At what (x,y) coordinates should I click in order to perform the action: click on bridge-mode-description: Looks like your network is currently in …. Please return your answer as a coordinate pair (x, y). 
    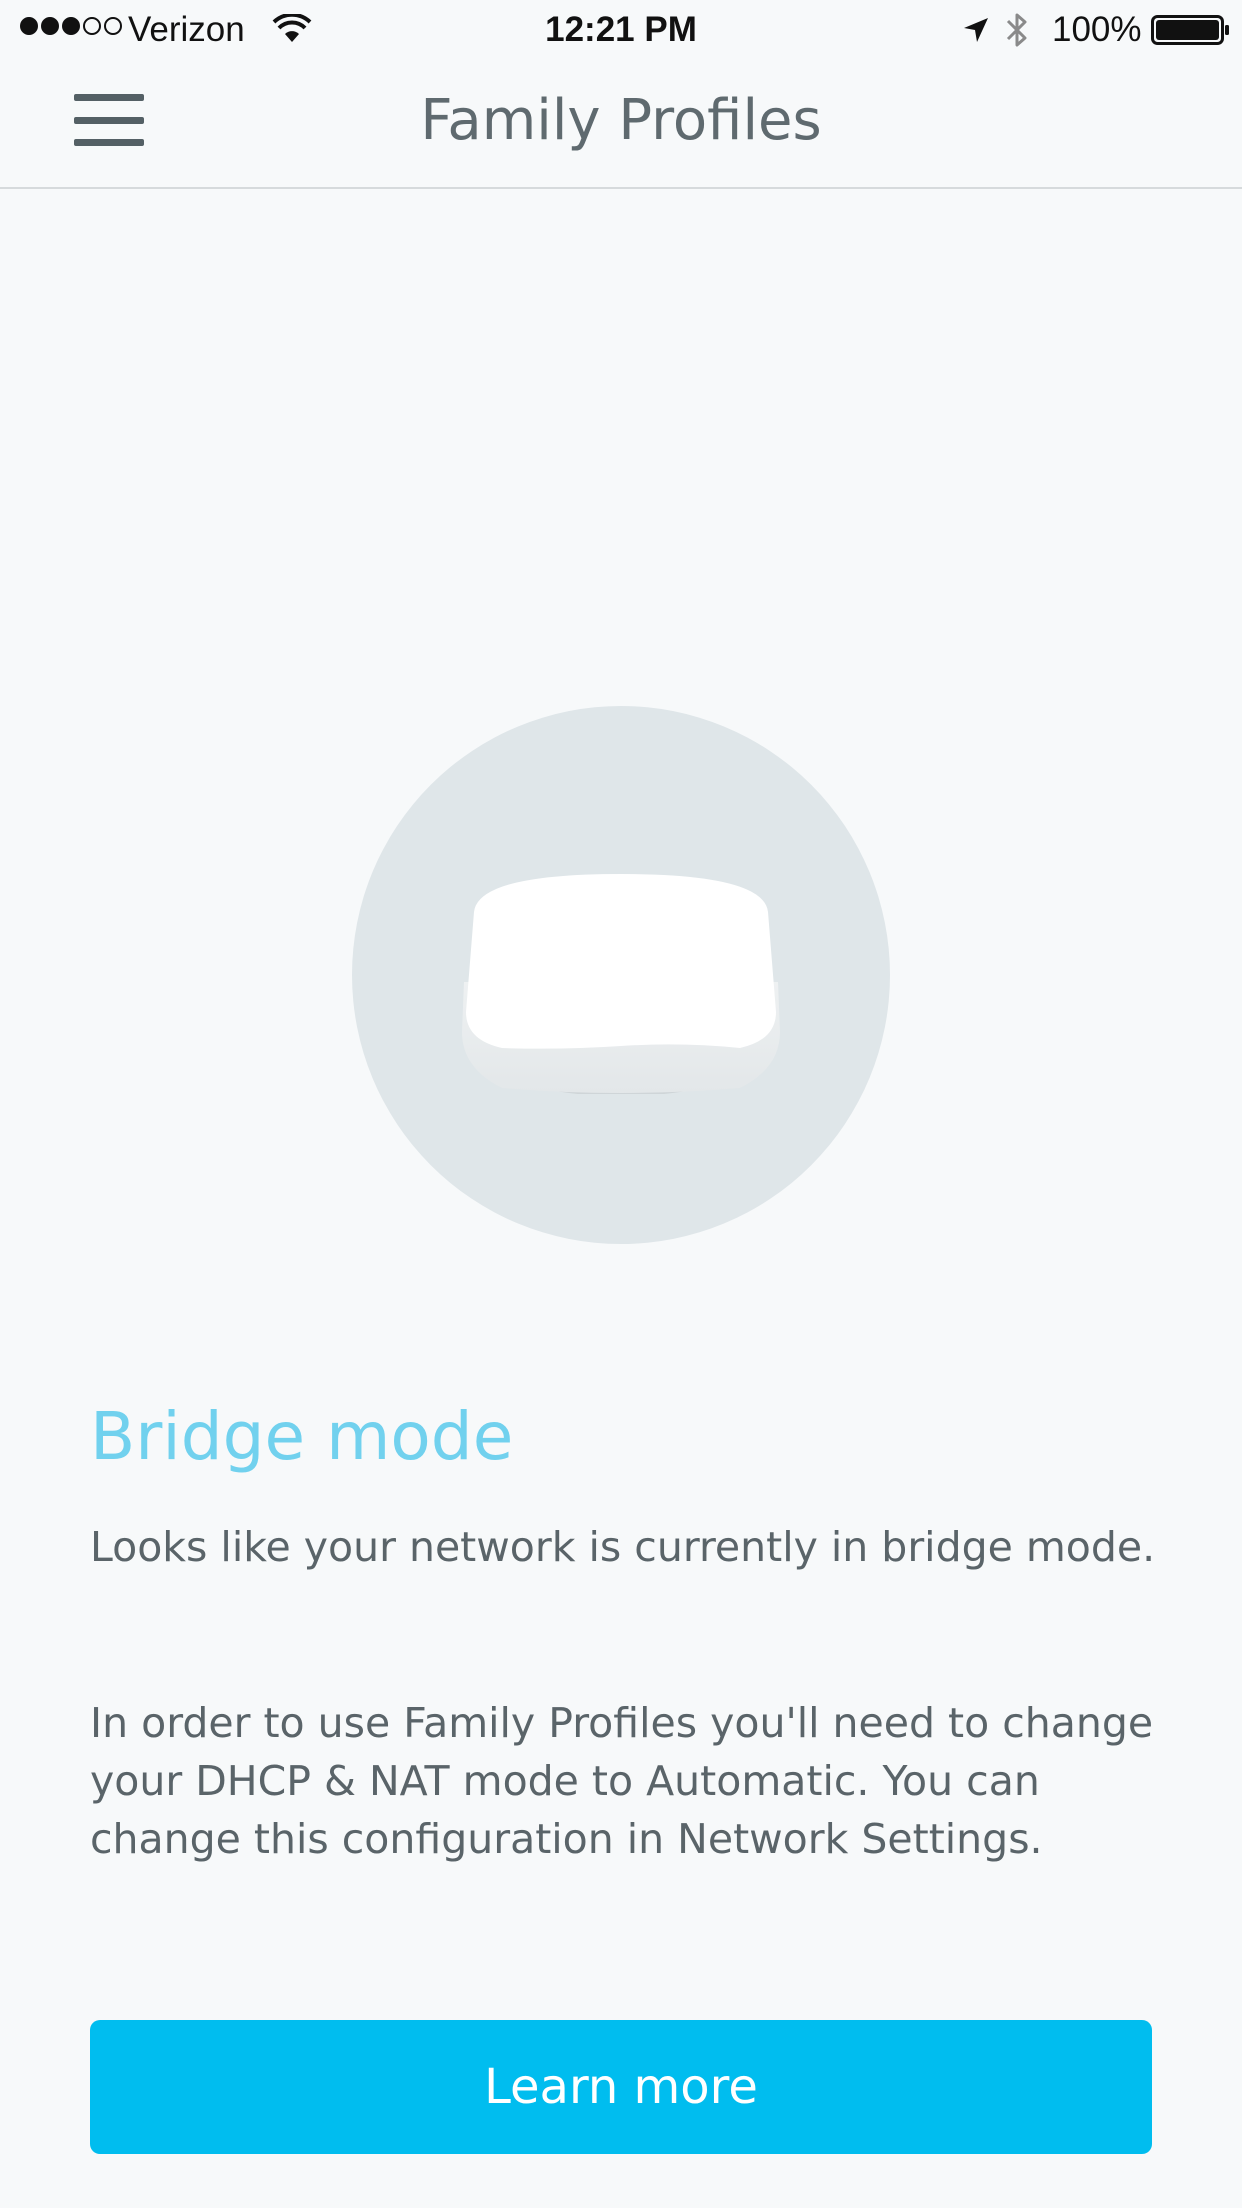
    Looking at the image, I should click on (623, 1547).